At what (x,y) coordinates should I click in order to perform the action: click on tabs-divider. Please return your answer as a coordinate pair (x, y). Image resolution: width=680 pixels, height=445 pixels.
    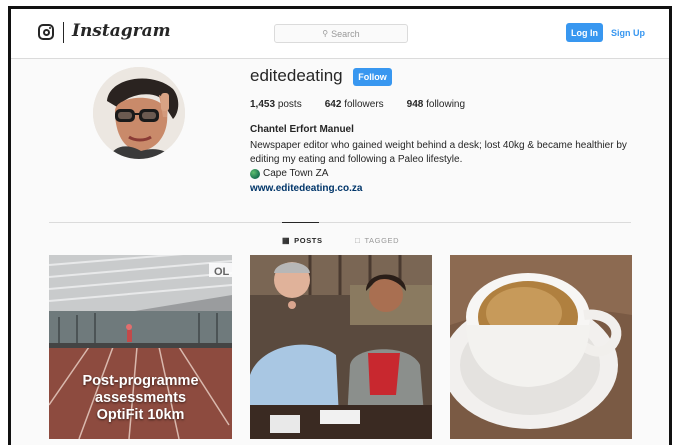
    Looking at the image, I should click on (340, 222).